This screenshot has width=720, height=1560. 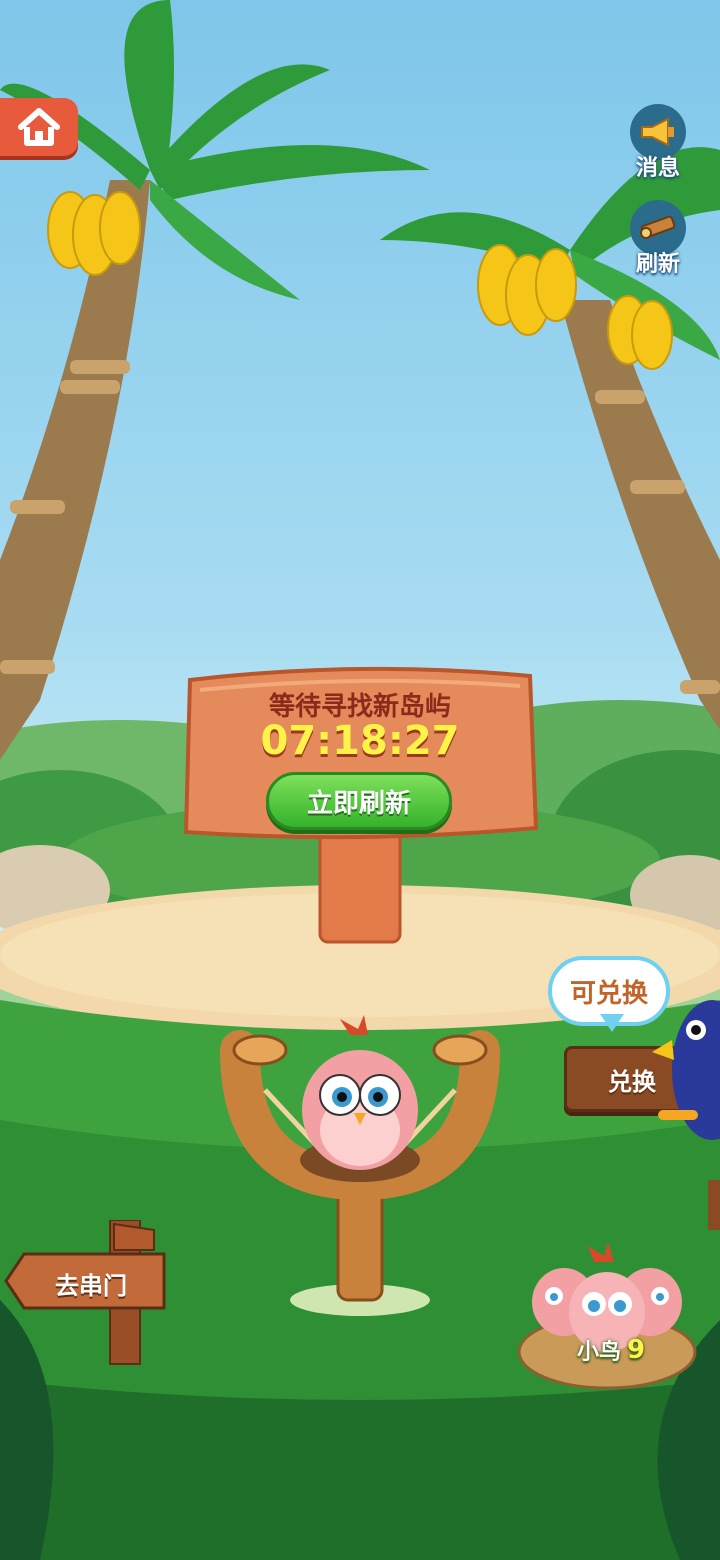 I want to click on signboard: 等待寻找新岛屿 07:18:27 立即刷新, so click(x=360, y=805).